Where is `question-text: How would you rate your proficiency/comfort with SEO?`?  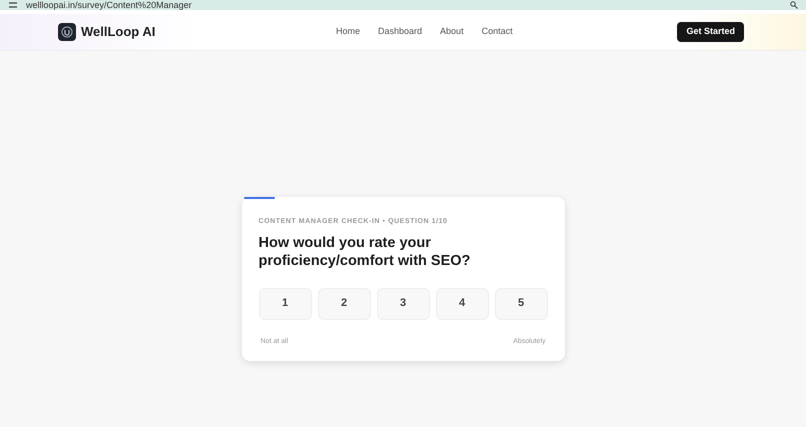
question-text: How would you rate your proficiency/comfort with SEO? is located at coordinates (365, 252).